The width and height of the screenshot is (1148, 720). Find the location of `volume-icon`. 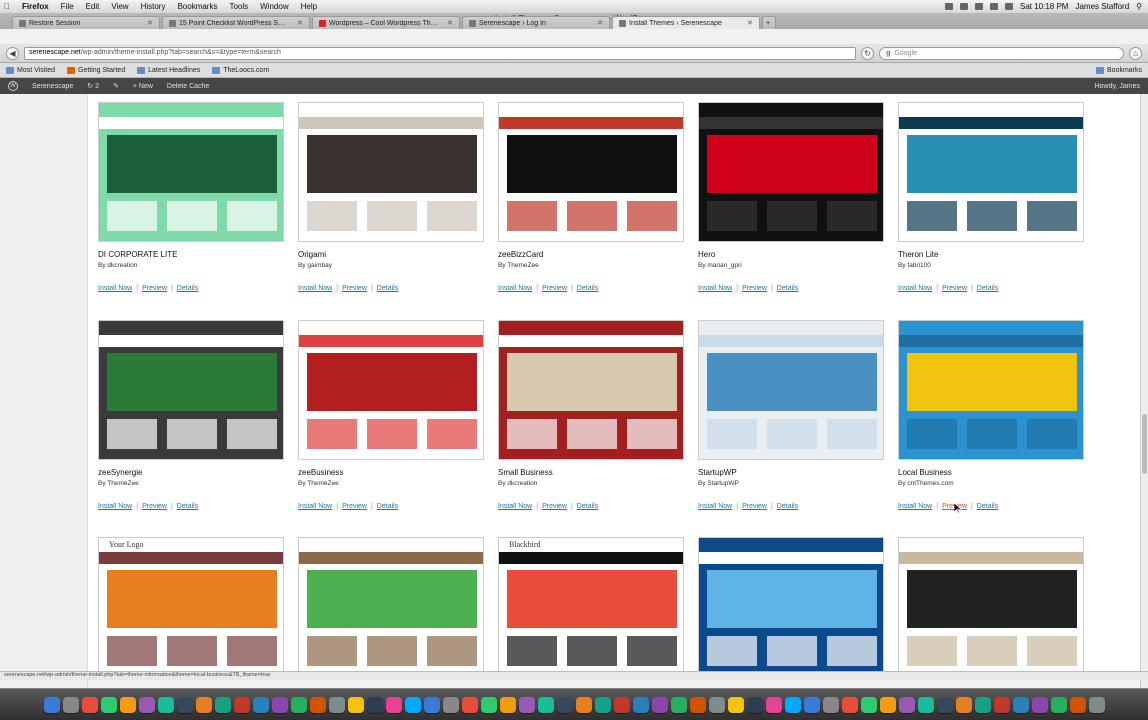

volume-icon is located at coordinates (994, 6).